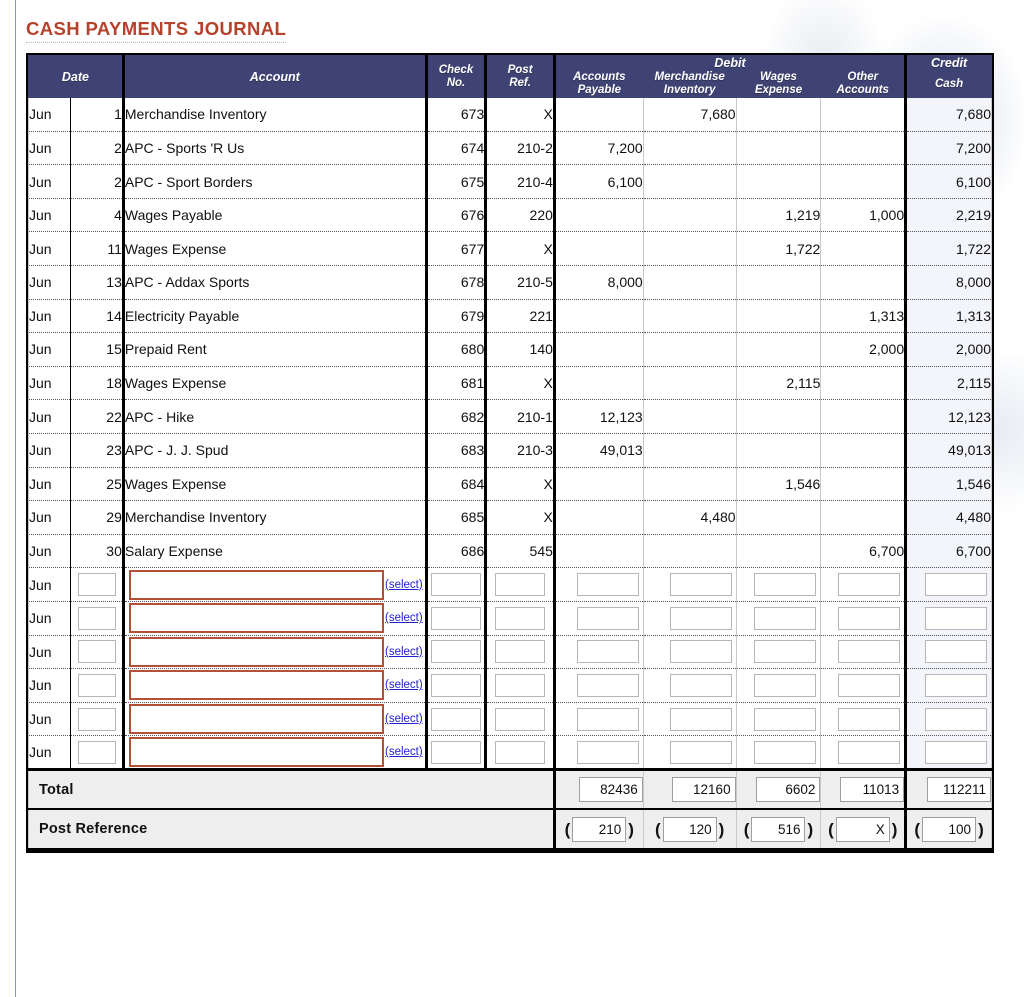  Describe the element at coordinates (76, 77) in the screenshot. I see `col-header-date: Date` at that location.